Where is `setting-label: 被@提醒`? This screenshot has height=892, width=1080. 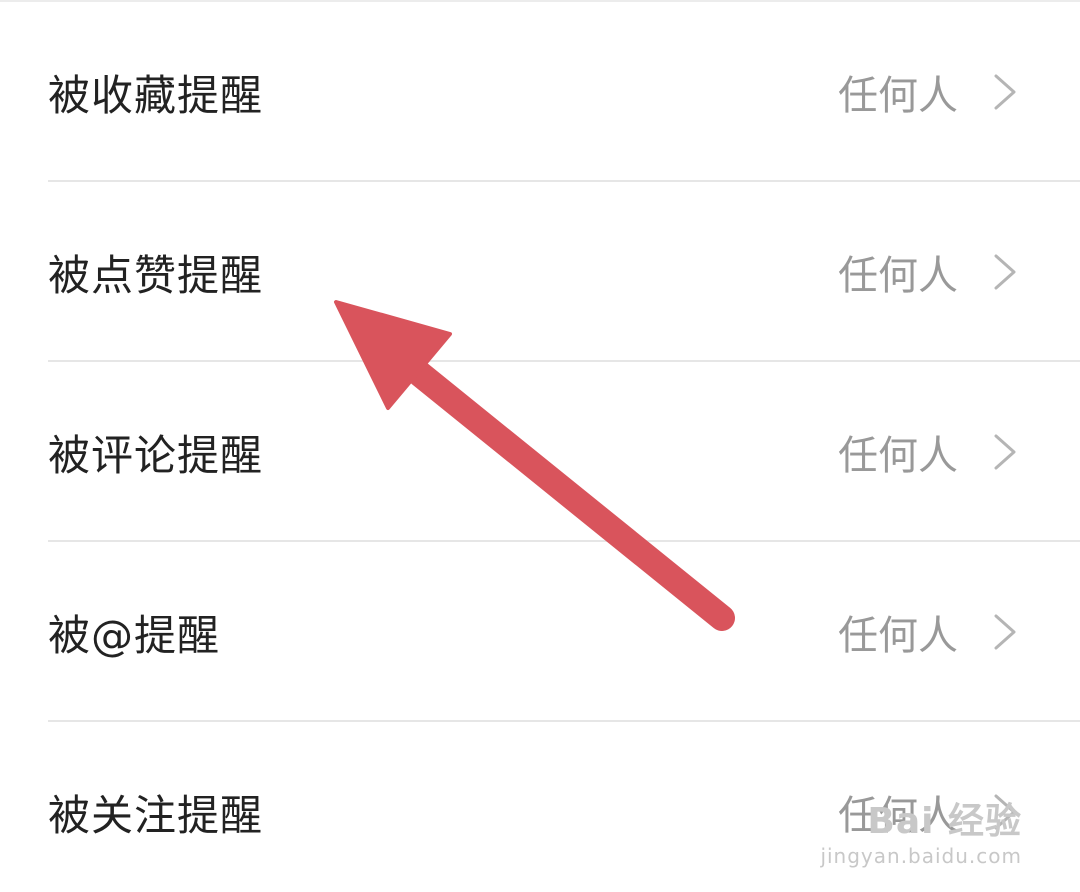
setting-label: 被@提醒 is located at coordinates (134, 635).